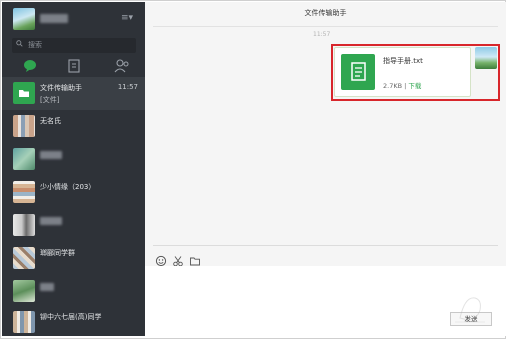 The image size is (511, 339). Describe the element at coordinates (35, 45) in the screenshot. I see `search-placeholder: 搜索` at that location.